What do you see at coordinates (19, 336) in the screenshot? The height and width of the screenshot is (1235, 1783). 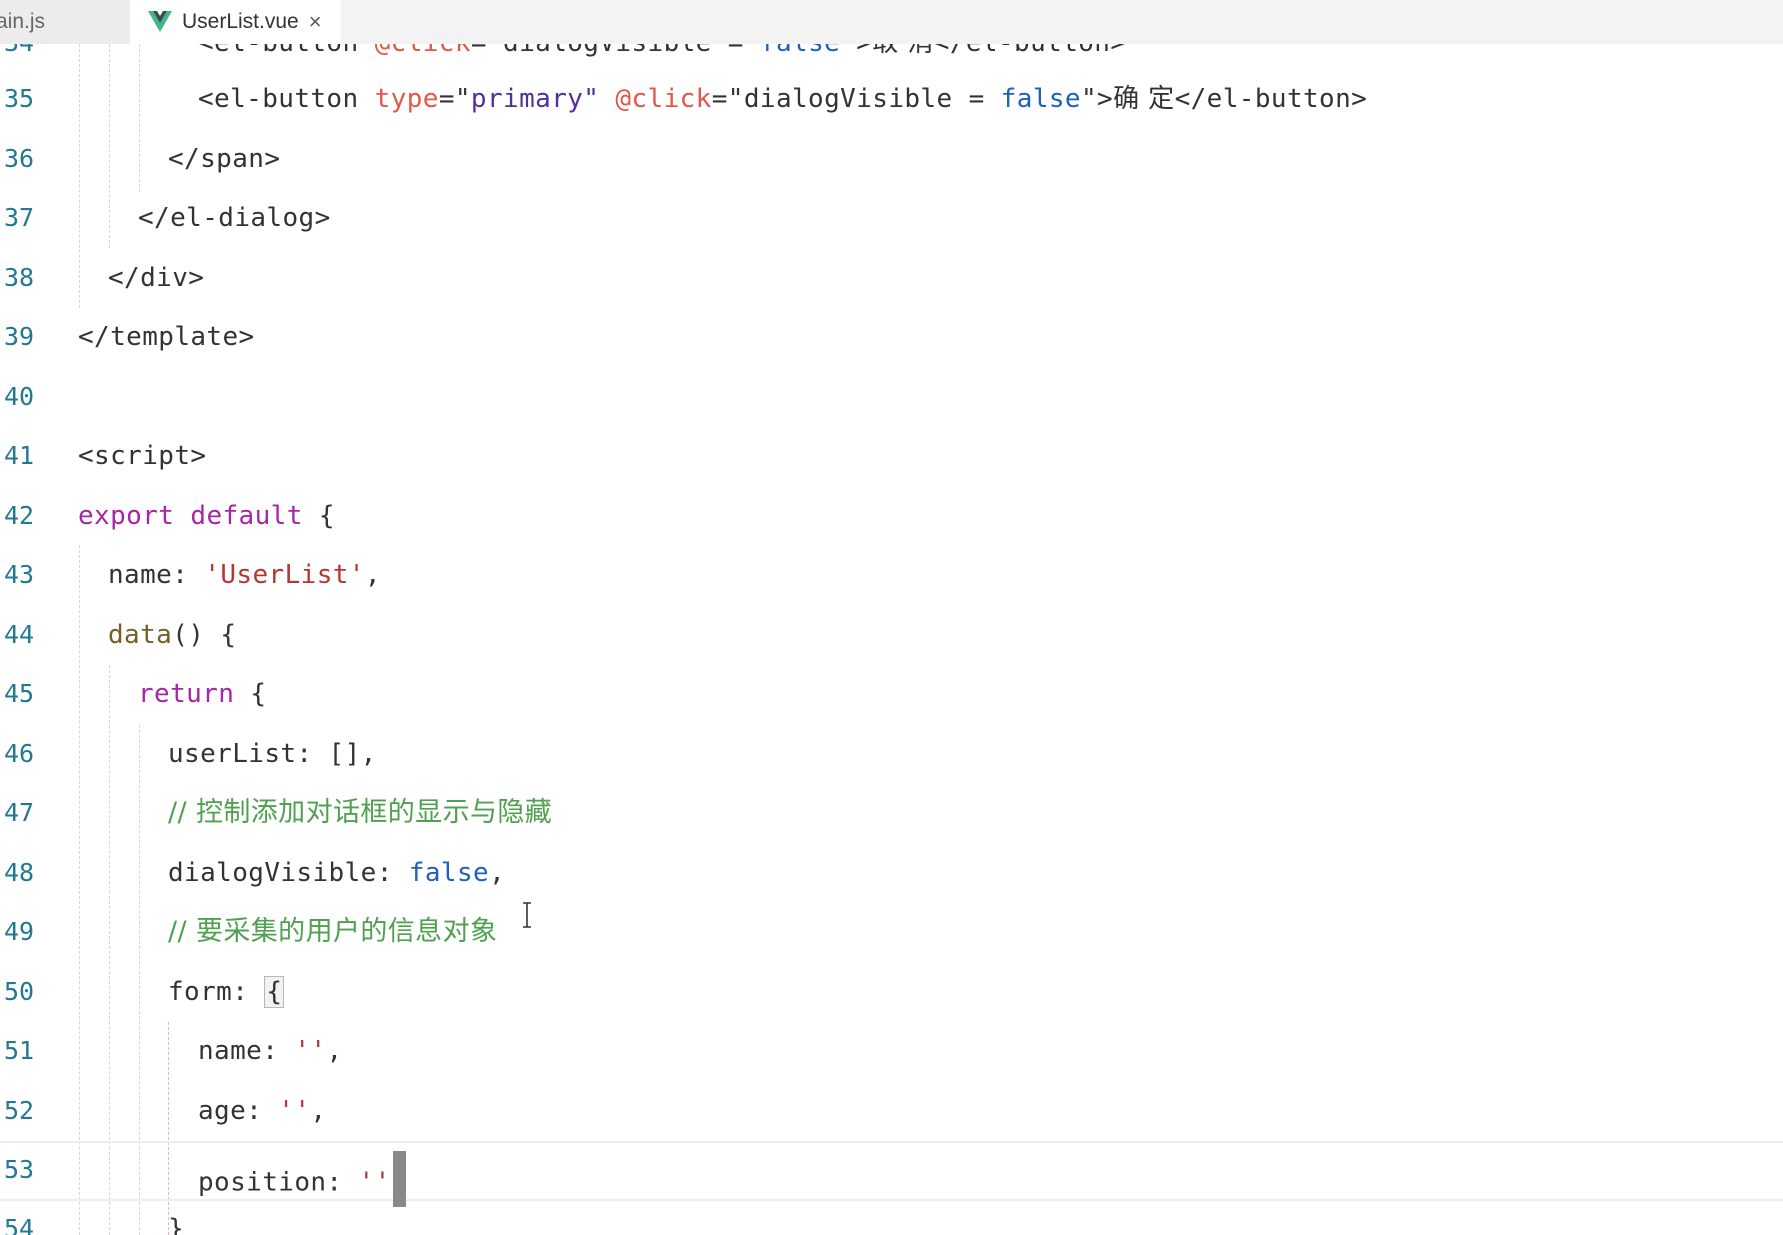 I see `line-number: 39` at bounding box center [19, 336].